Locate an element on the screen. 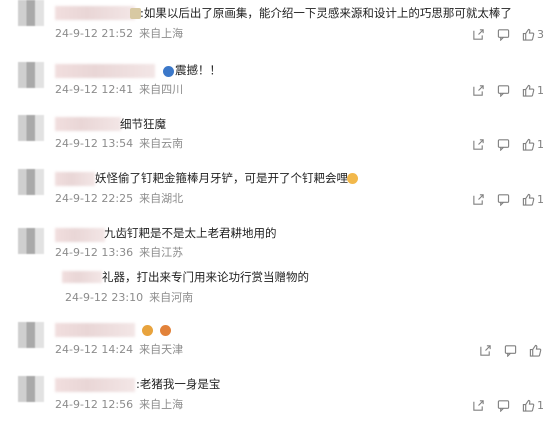 This screenshot has width=550, height=421. comment-actions: 3 is located at coordinates (502, 34).